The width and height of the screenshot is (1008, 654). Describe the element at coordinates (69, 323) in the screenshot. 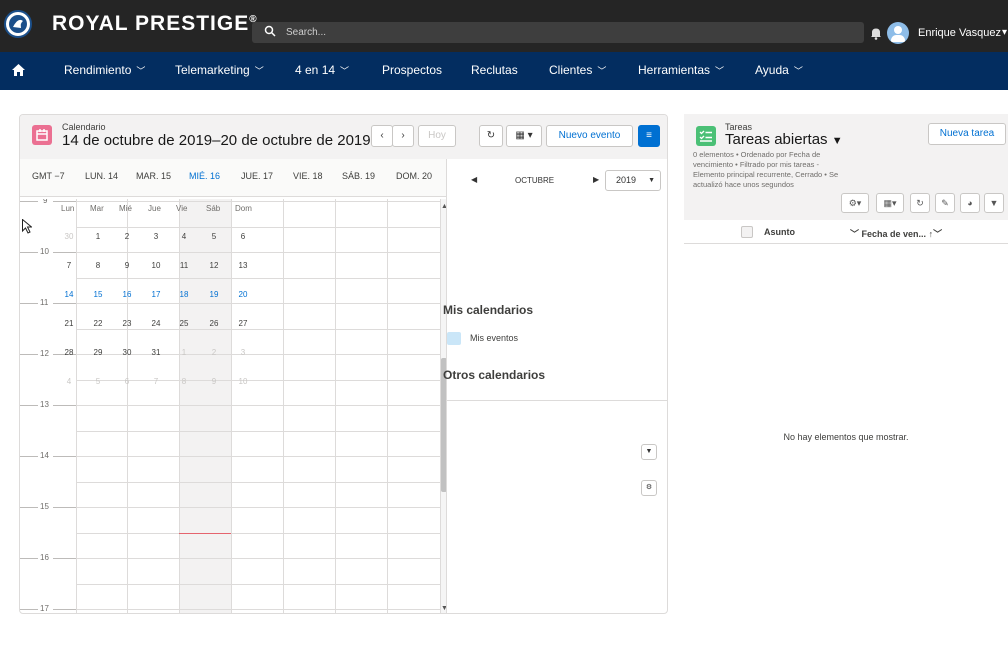

I see `mini-calendar-day: 21` at that location.